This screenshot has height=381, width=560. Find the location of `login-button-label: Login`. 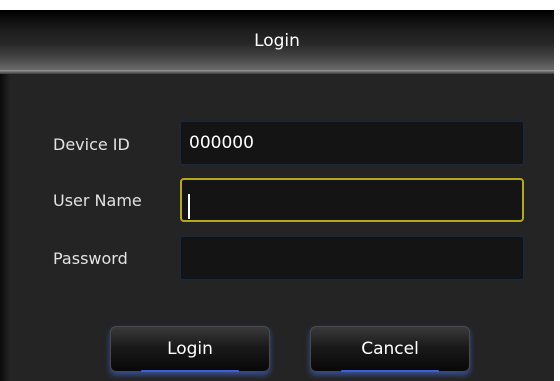

login-button-label: Login is located at coordinates (190, 349).